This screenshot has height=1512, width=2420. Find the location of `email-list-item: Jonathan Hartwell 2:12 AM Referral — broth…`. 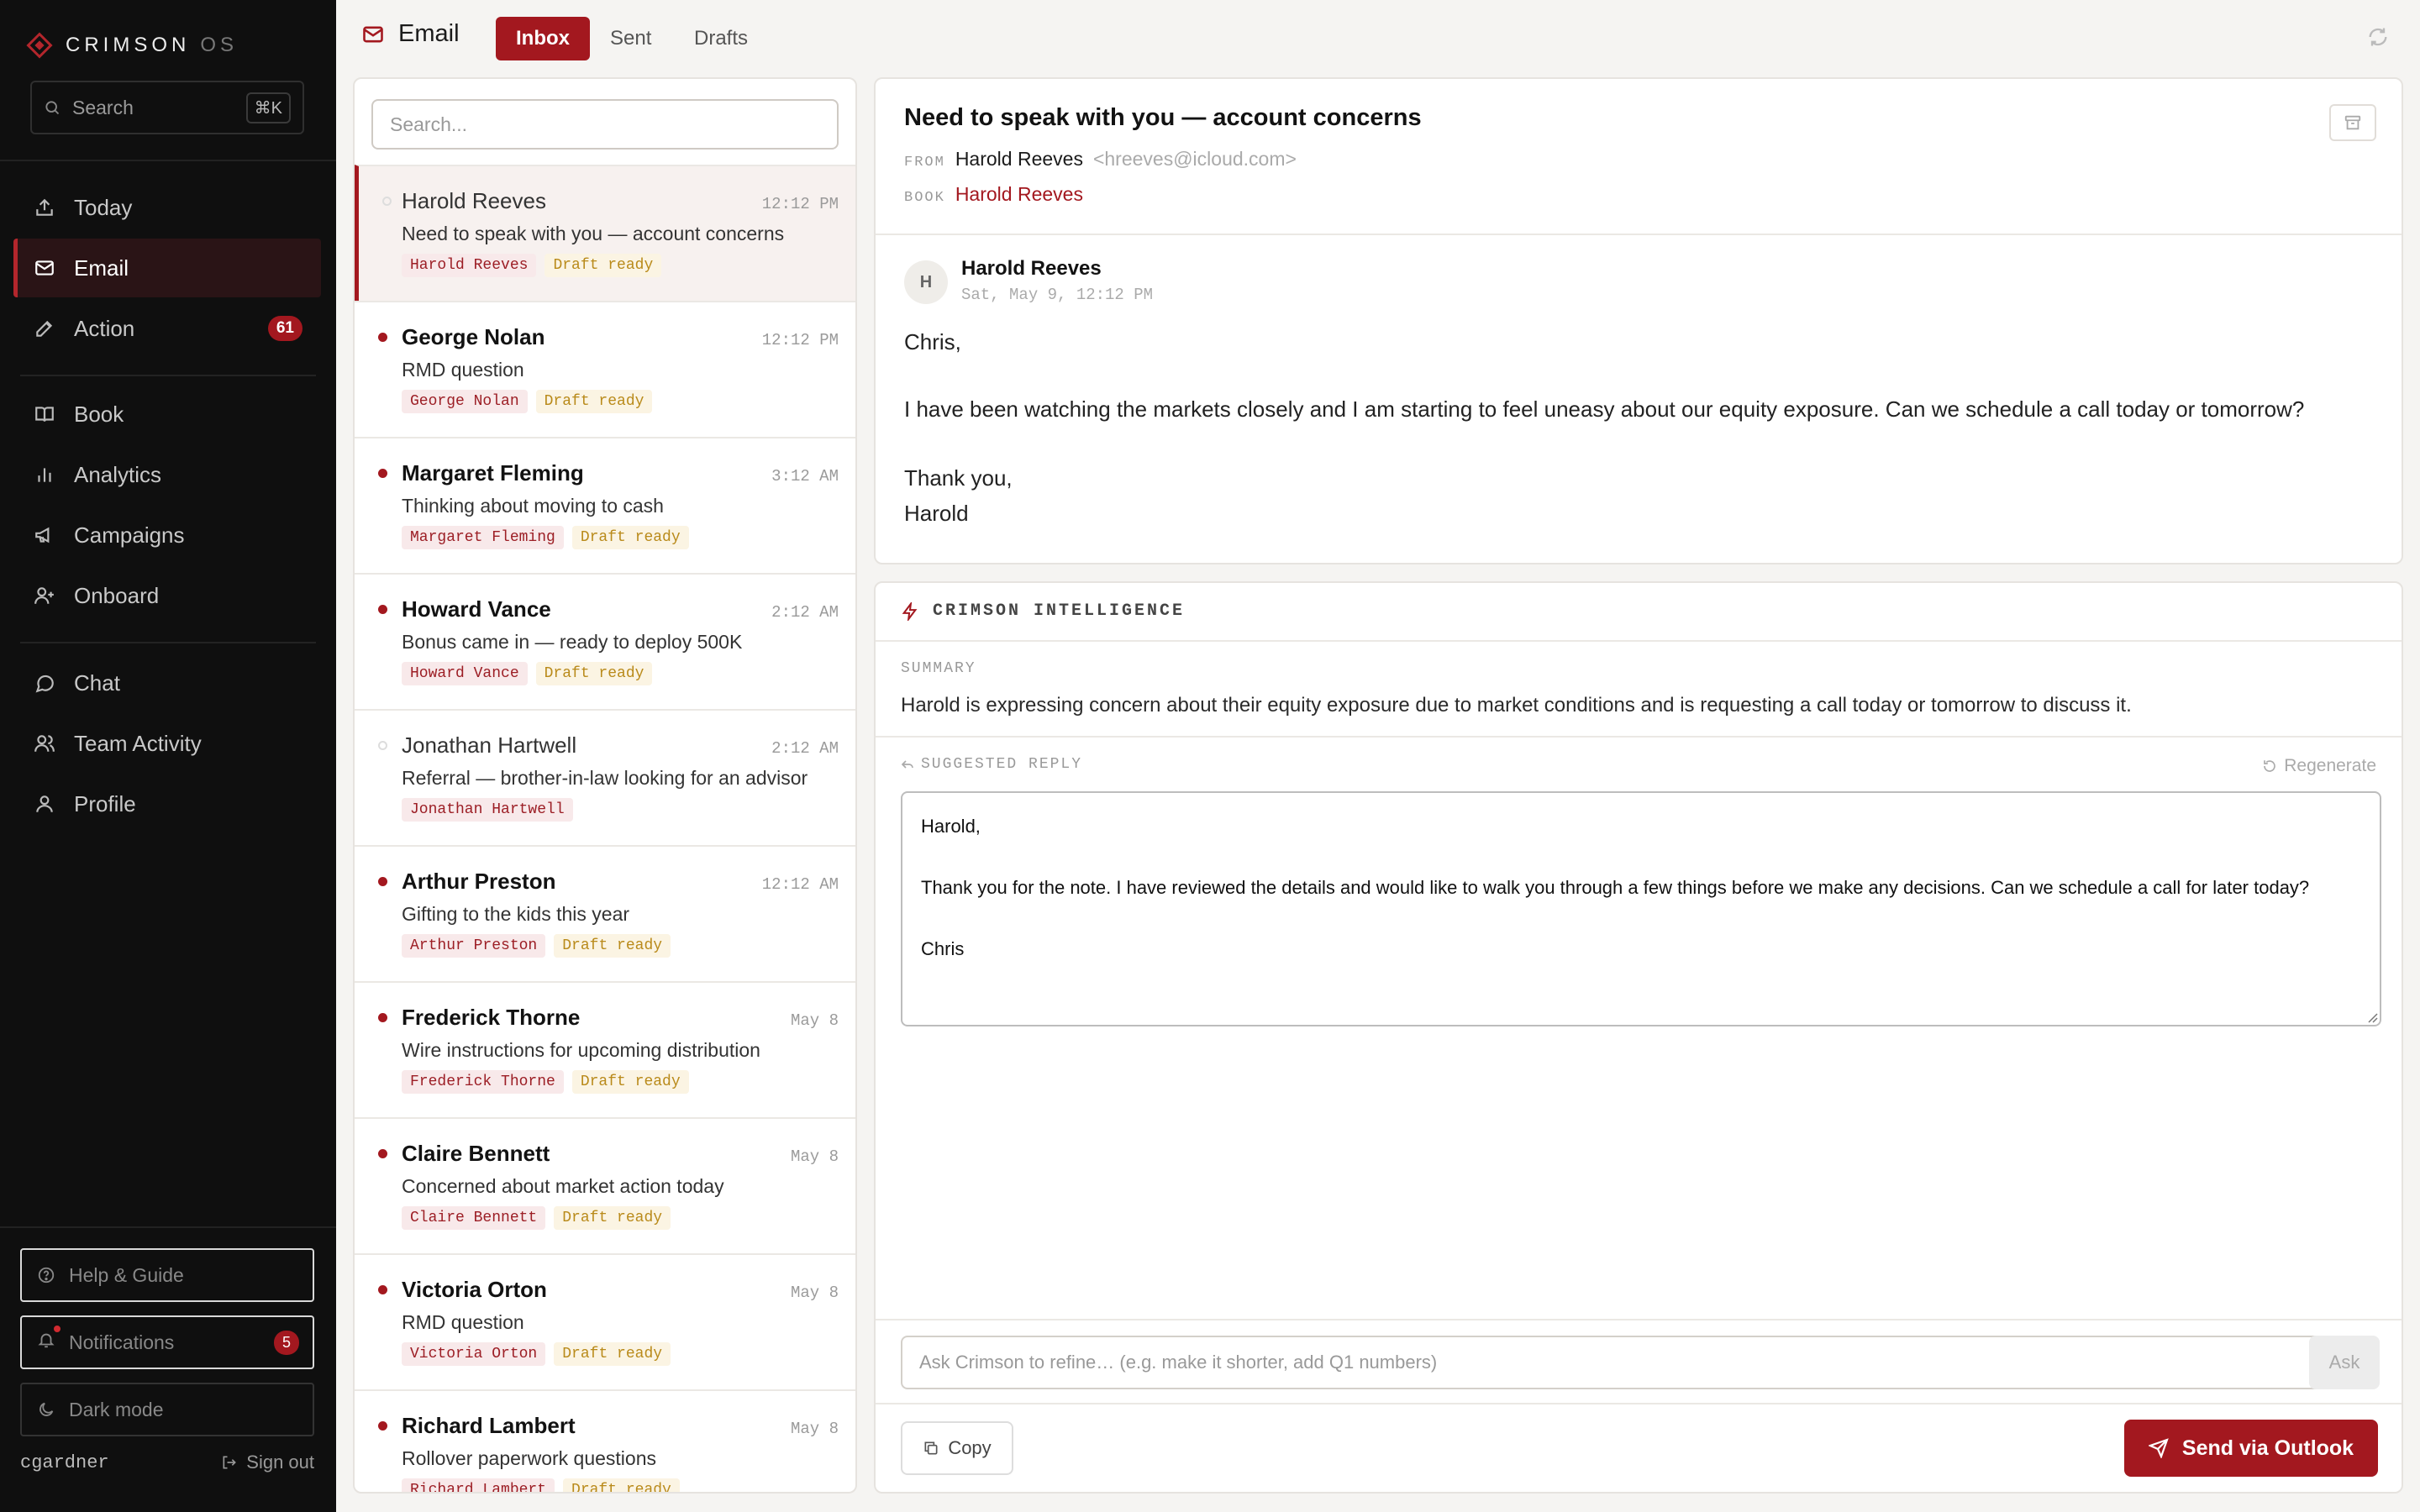

email-list-item: Jonathan Hartwell 2:12 AM Referral — broth… is located at coordinates (605, 777).